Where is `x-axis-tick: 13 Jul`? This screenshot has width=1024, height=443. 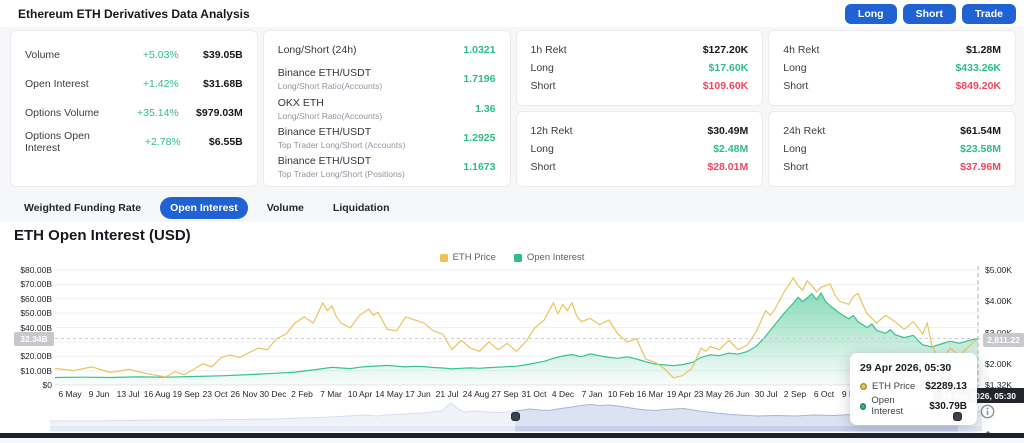
x-axis-tick: 13 Jul is located at coordinates (128, 394).